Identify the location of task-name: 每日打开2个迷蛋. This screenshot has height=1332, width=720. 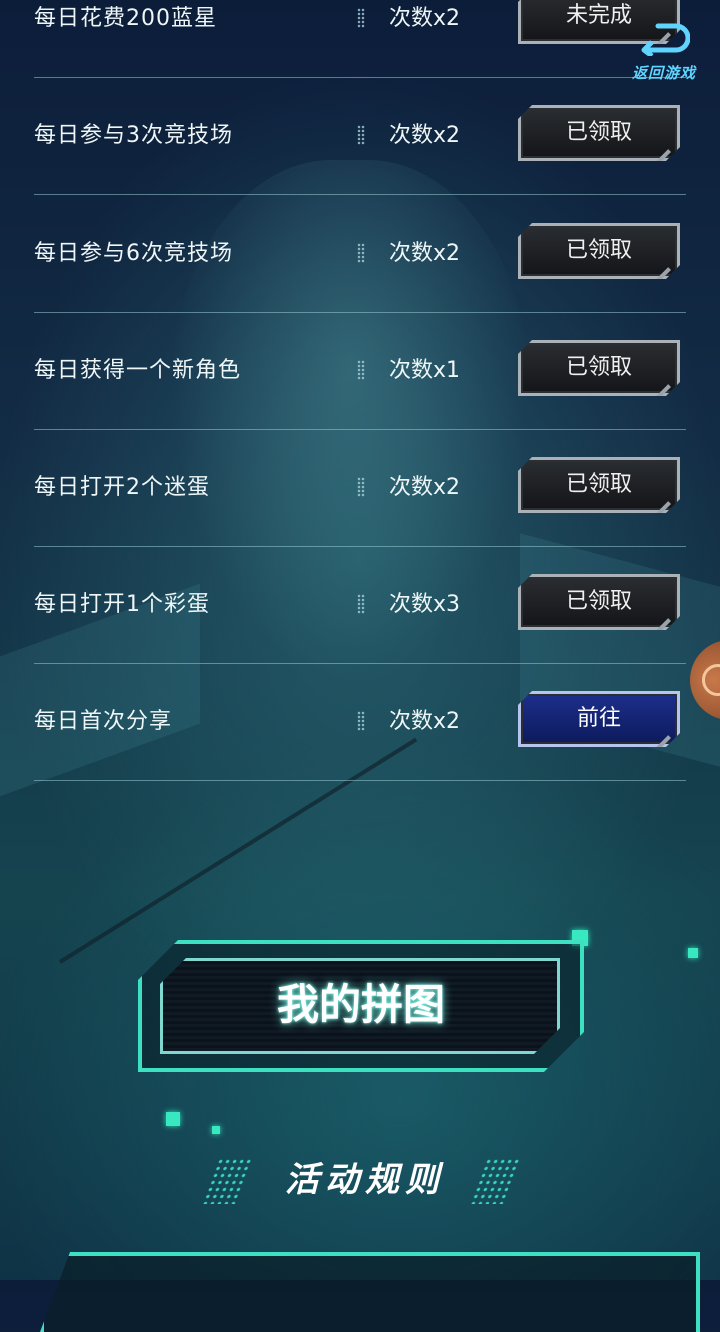
(122, 487).